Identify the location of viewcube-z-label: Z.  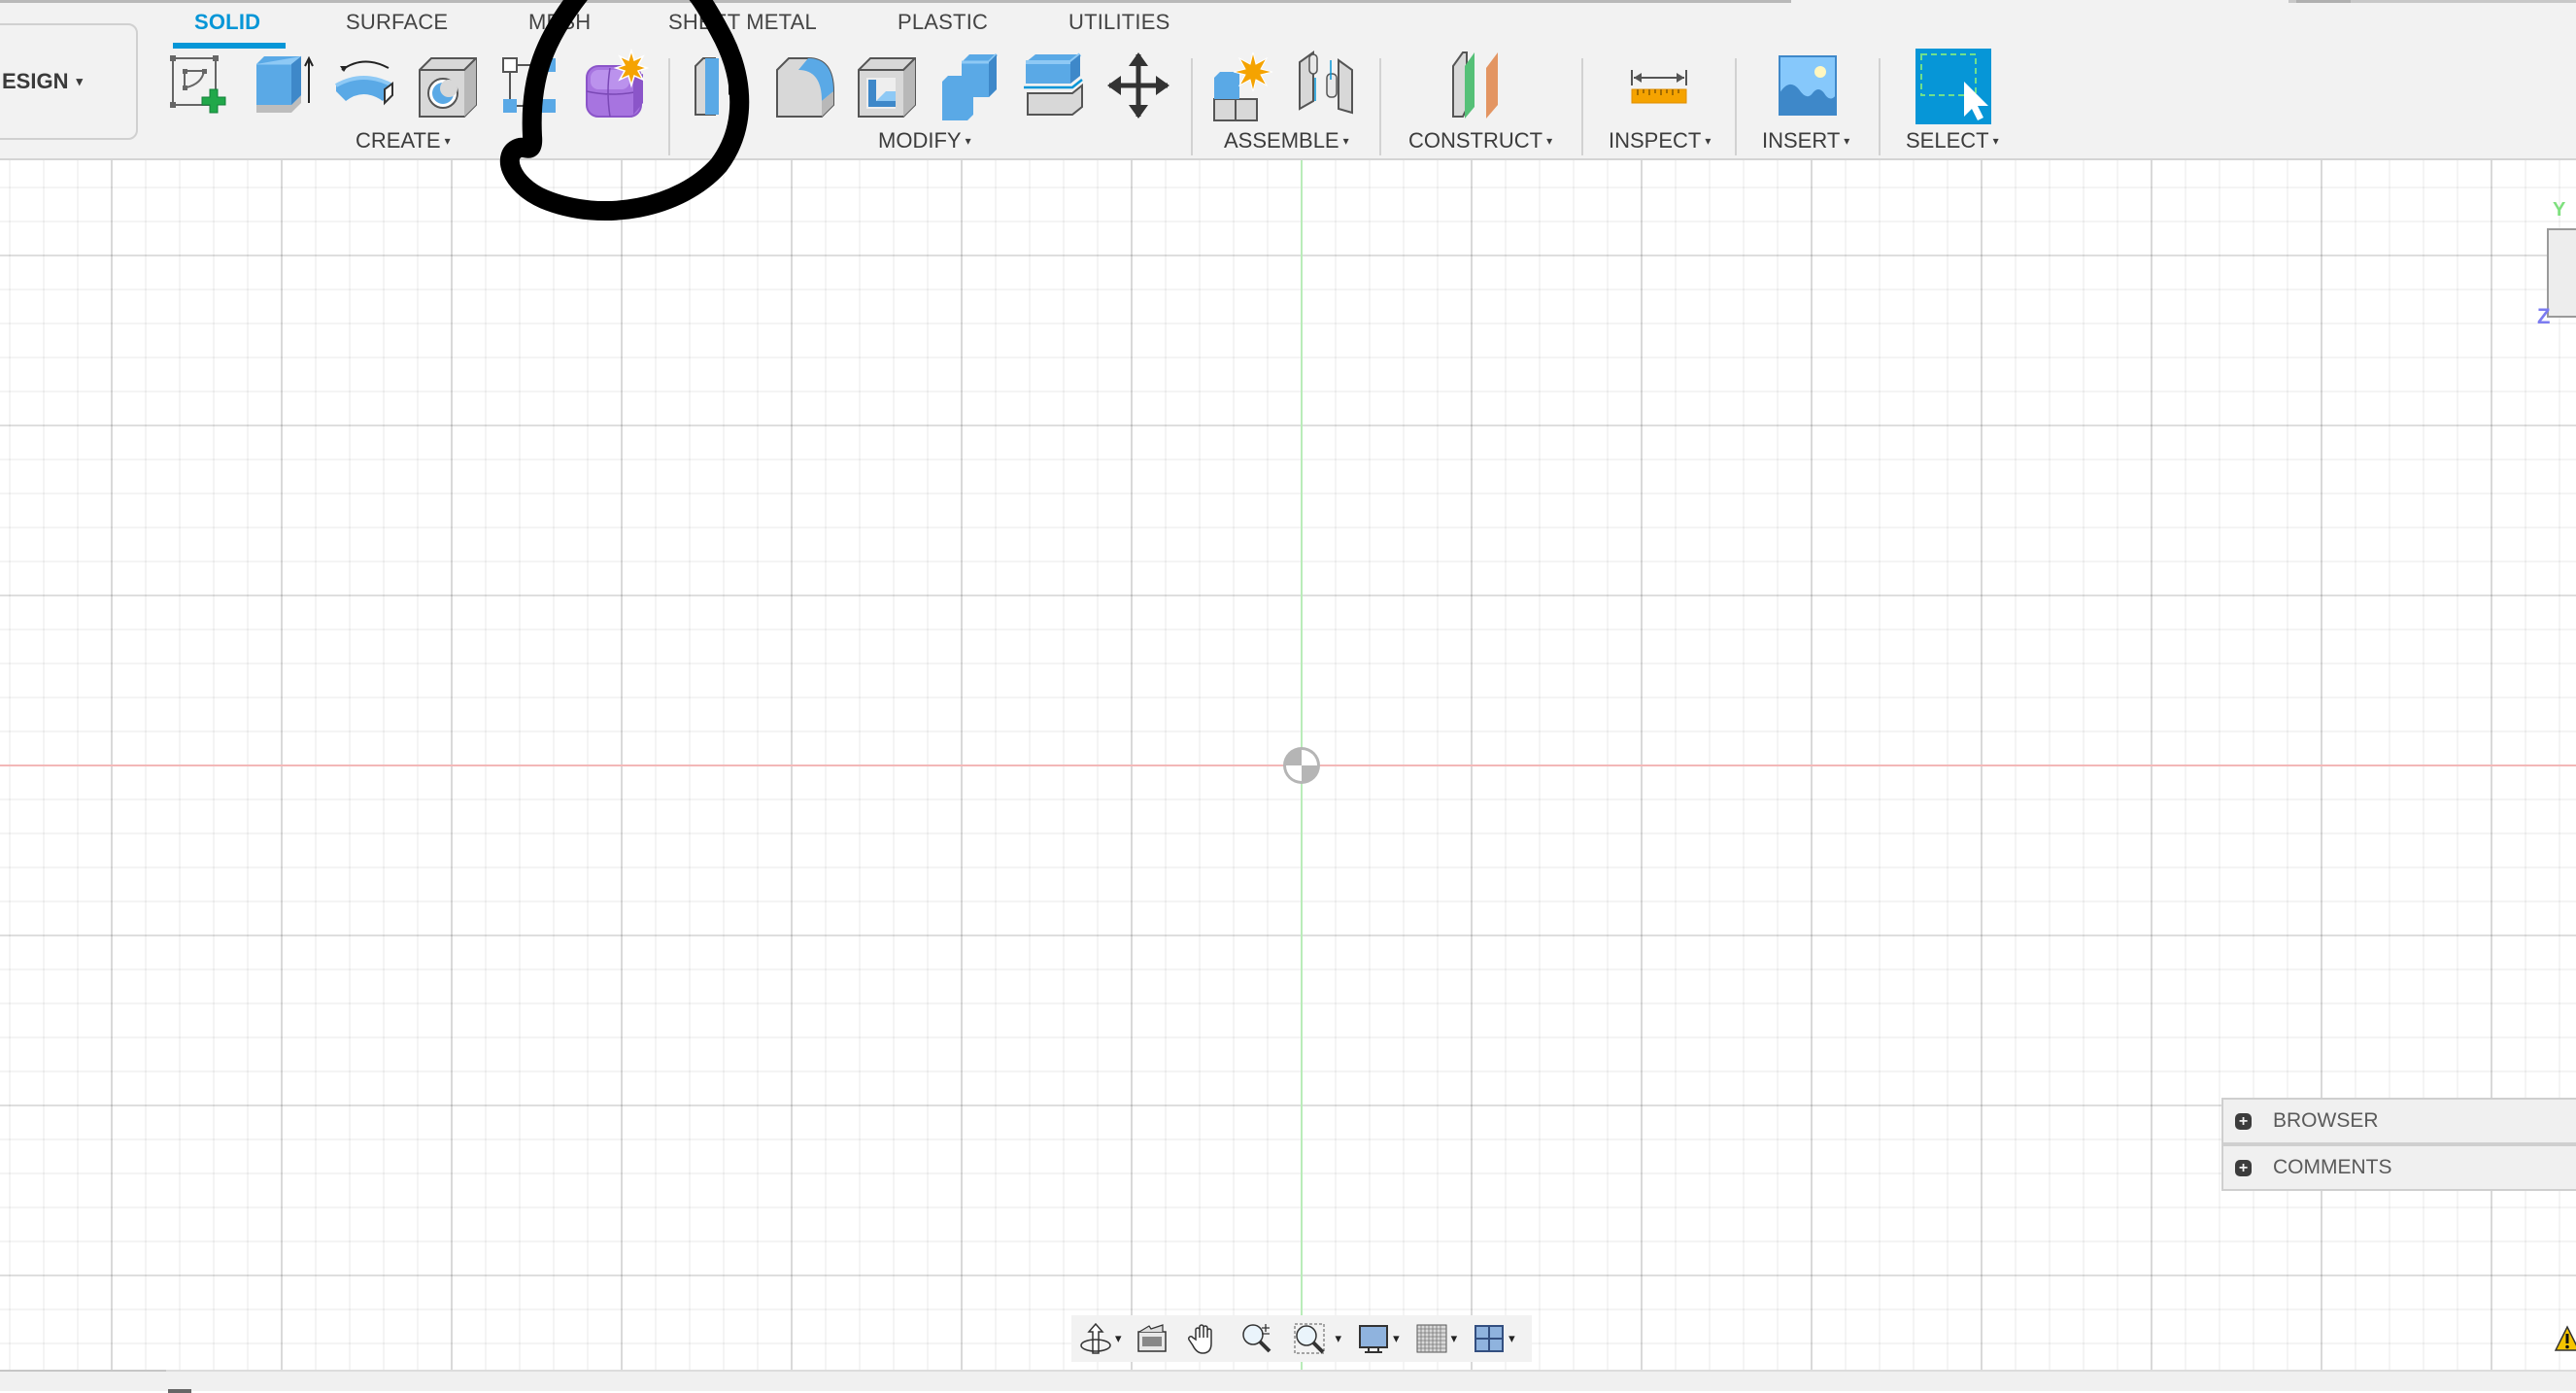
(2544, 316).